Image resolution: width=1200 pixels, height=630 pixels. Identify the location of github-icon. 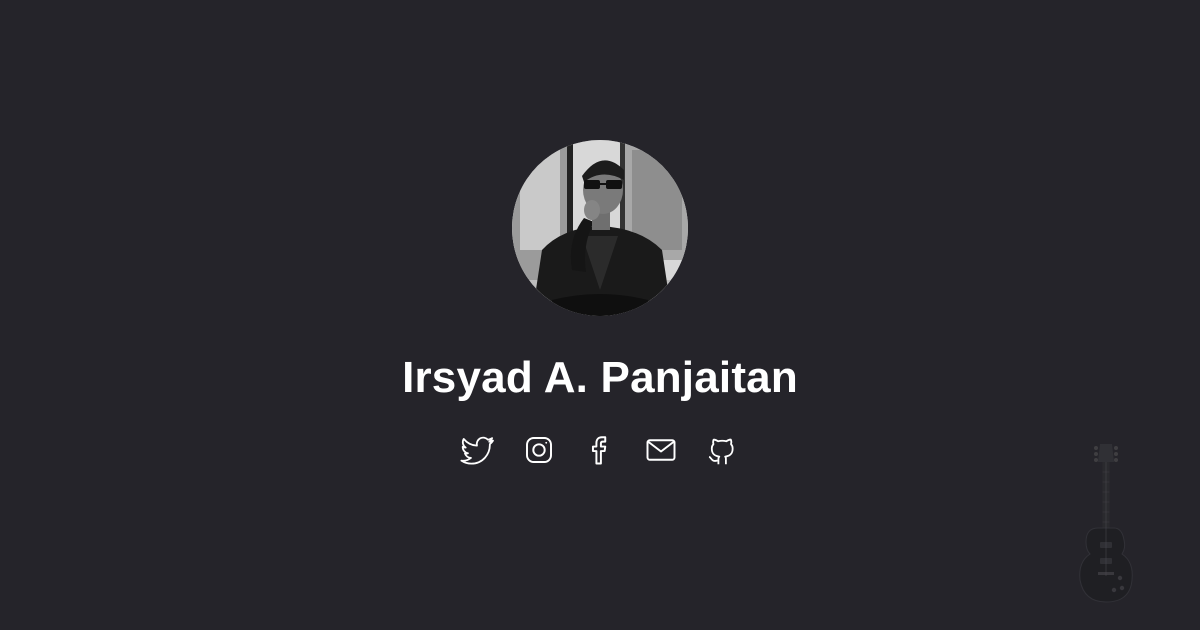
(721, 451).